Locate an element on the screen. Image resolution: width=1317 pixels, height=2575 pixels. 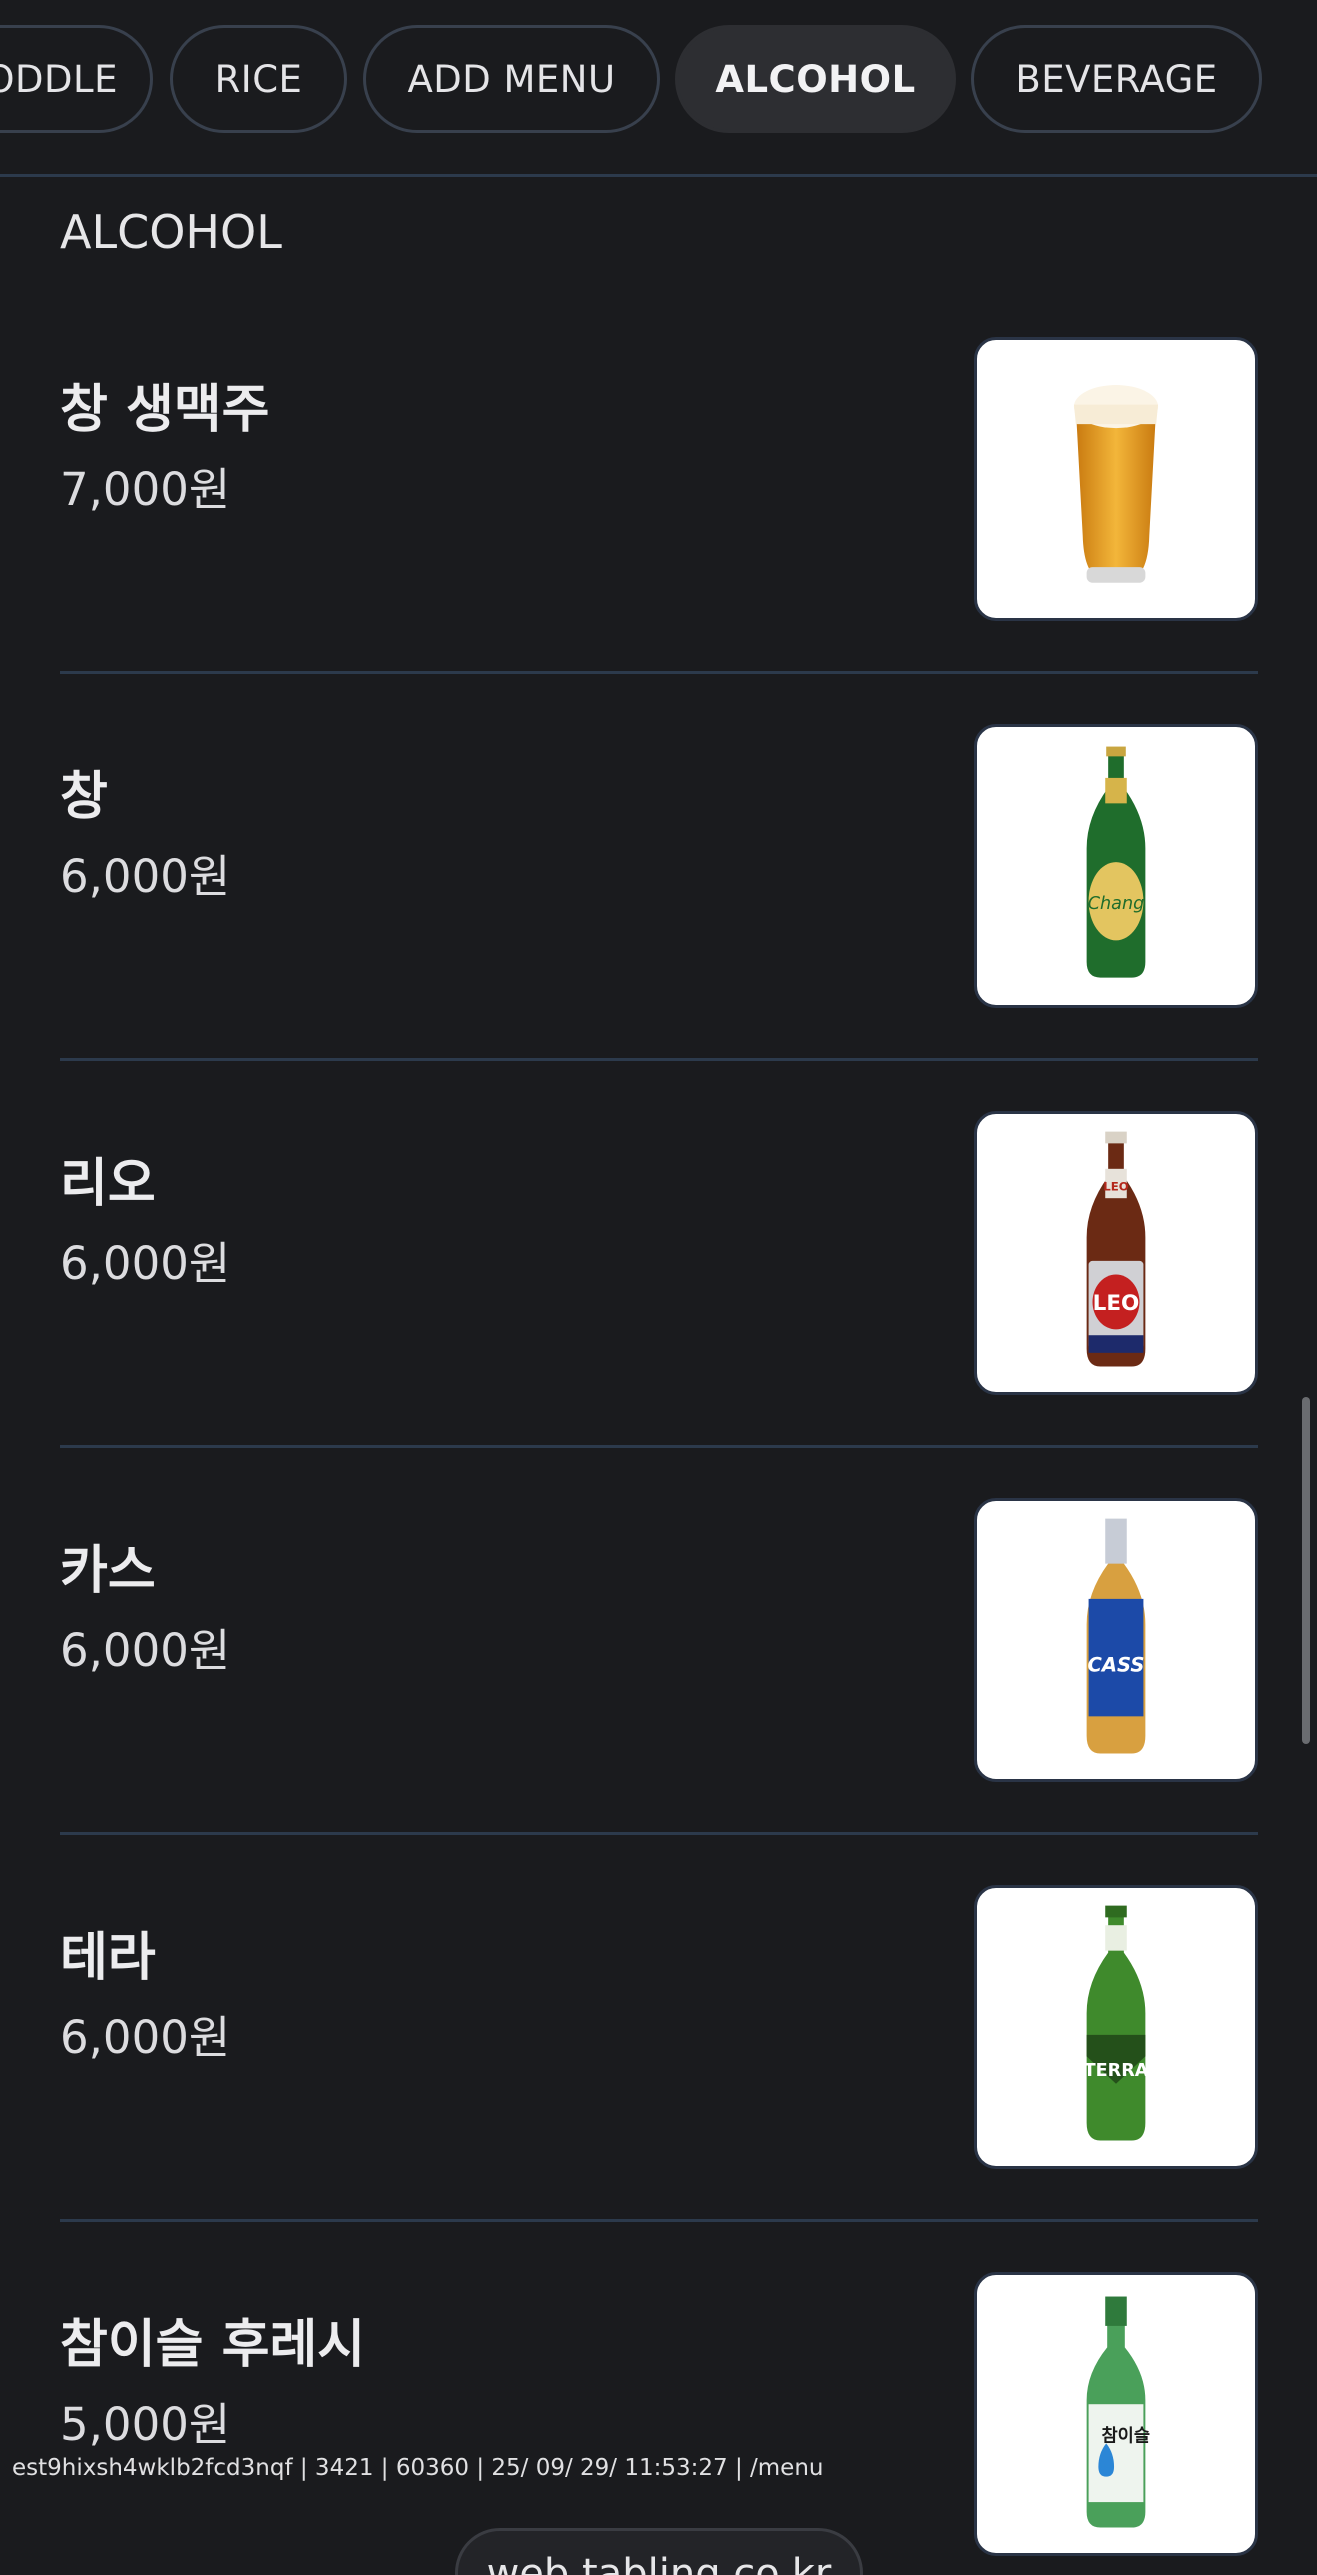
svg-text: 참이슬 is located at coordinates (1125, 2435).